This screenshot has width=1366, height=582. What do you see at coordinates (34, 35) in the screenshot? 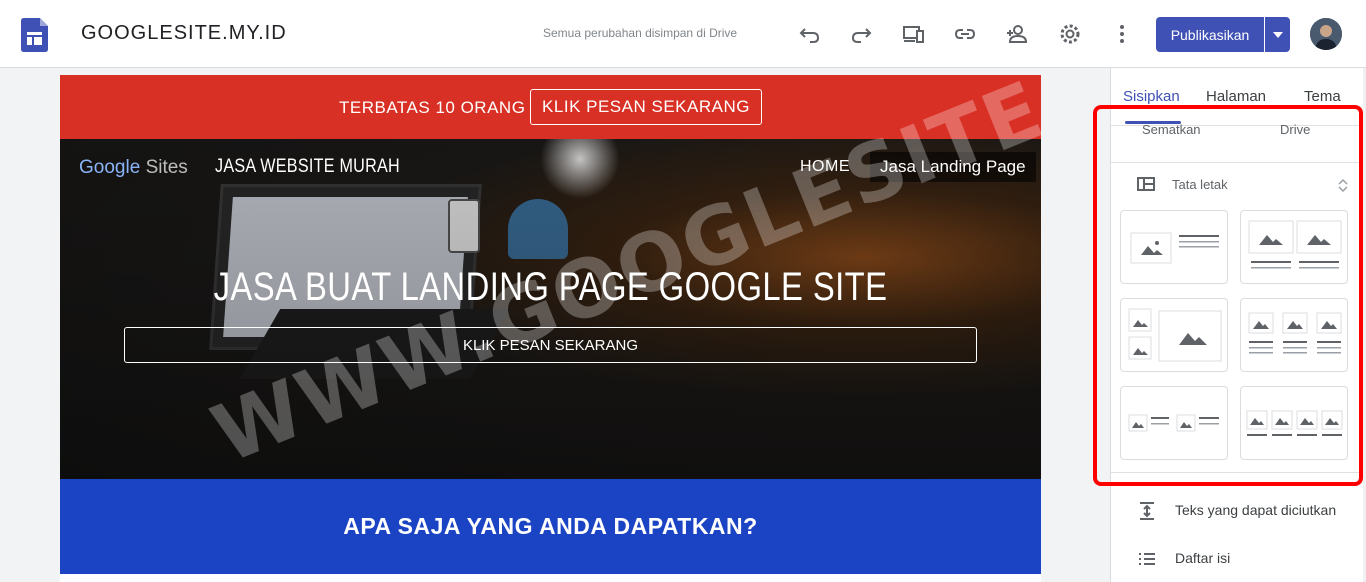
I see `sites-logo-icon` at bounding box center [34, 35].